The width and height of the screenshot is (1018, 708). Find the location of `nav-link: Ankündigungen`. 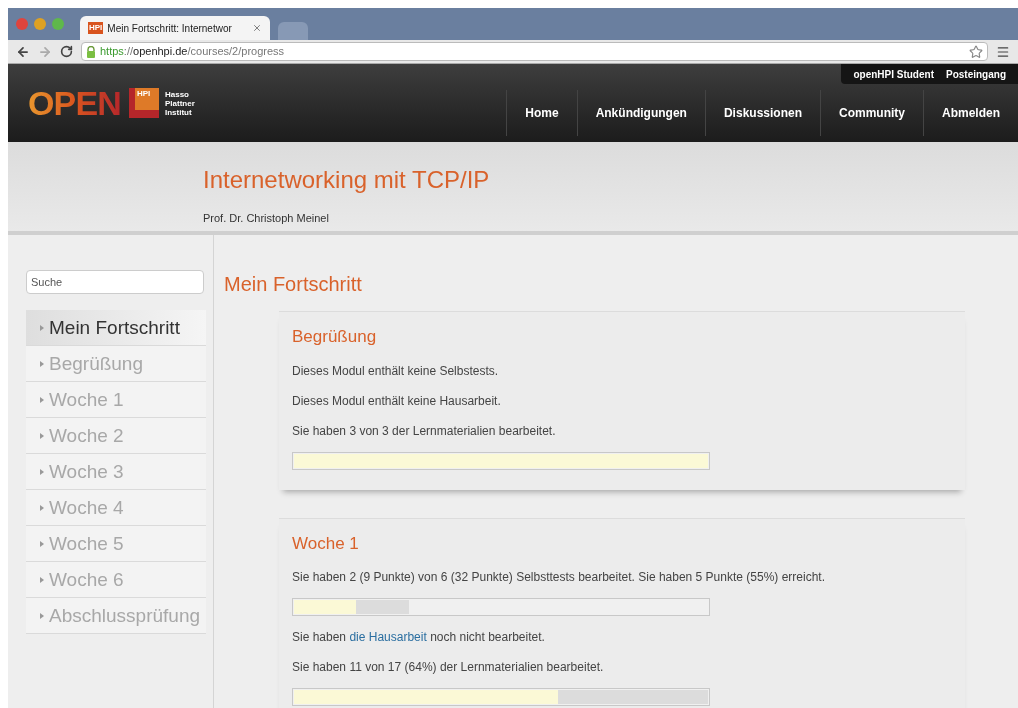

nav-link: Ankündigungen is located at coordinates (640, 113).